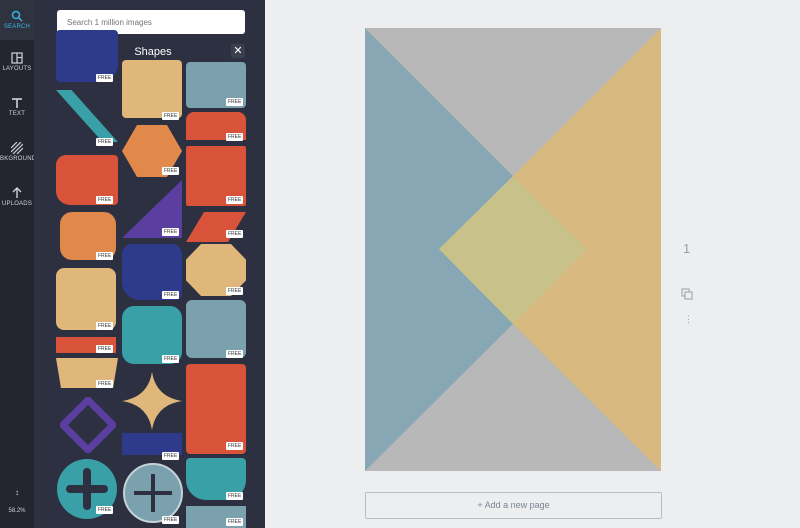 The image size is (800, 528). I want to click on layouts-icon, so click(17, 58).